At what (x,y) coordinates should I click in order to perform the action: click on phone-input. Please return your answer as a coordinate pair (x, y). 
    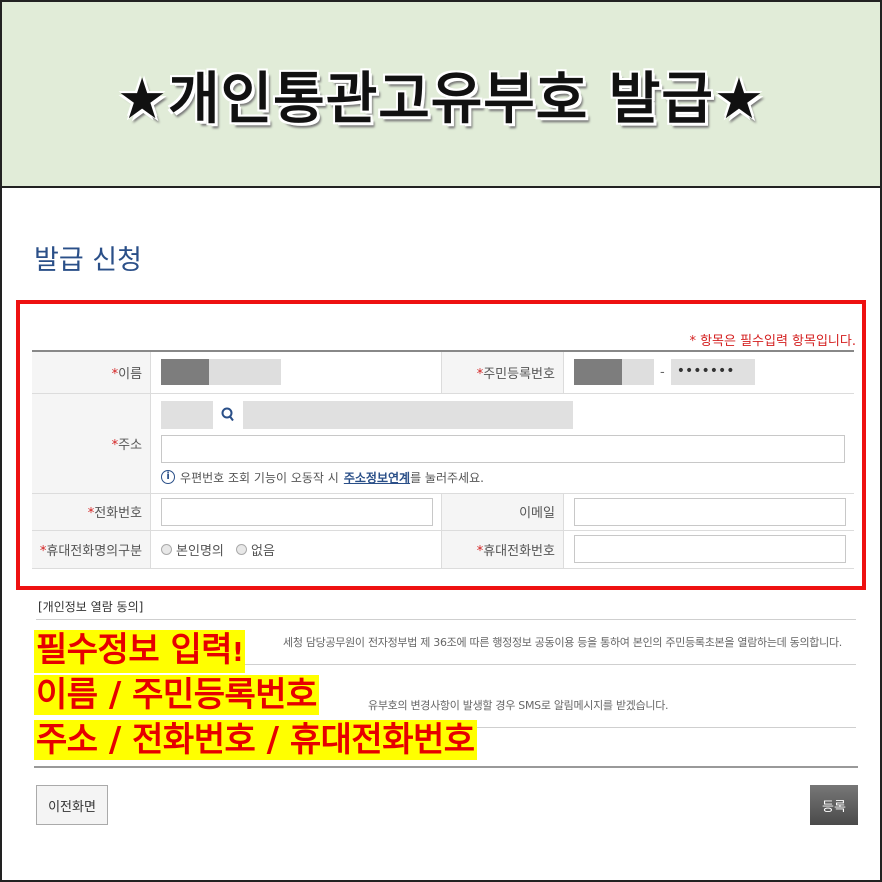
    Looking at the image, I should click on (297, 511).